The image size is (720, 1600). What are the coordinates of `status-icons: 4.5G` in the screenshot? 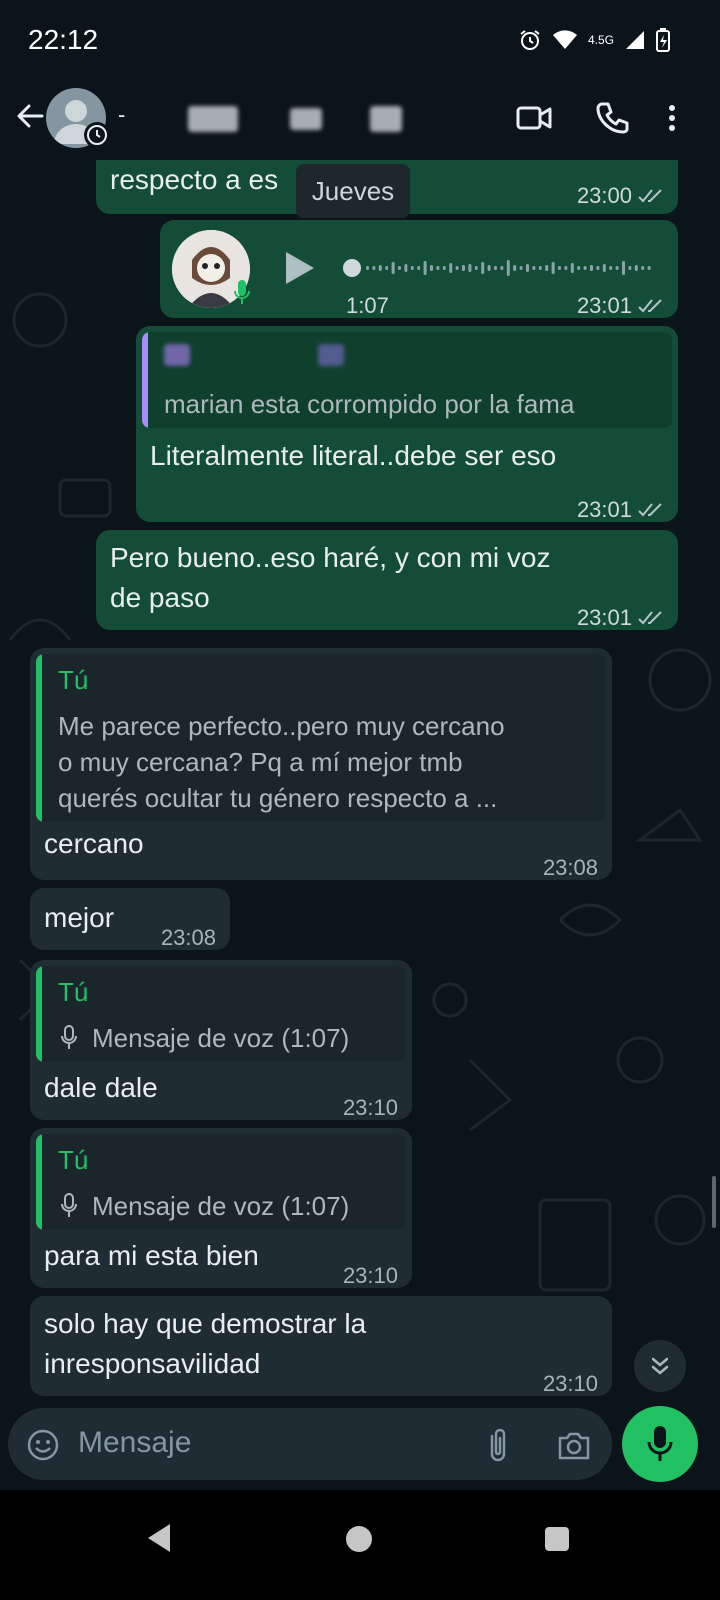 It's located at (594, 40).